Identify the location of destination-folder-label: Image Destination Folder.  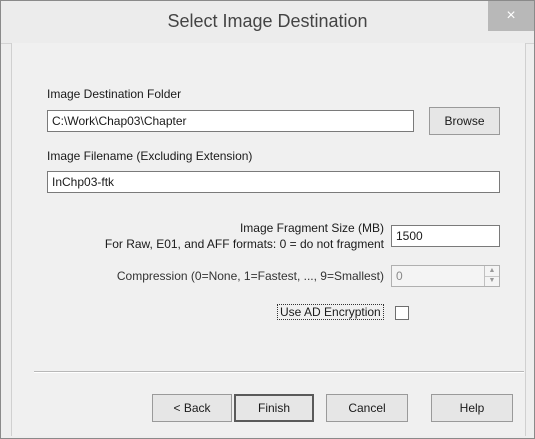
(114, 94).